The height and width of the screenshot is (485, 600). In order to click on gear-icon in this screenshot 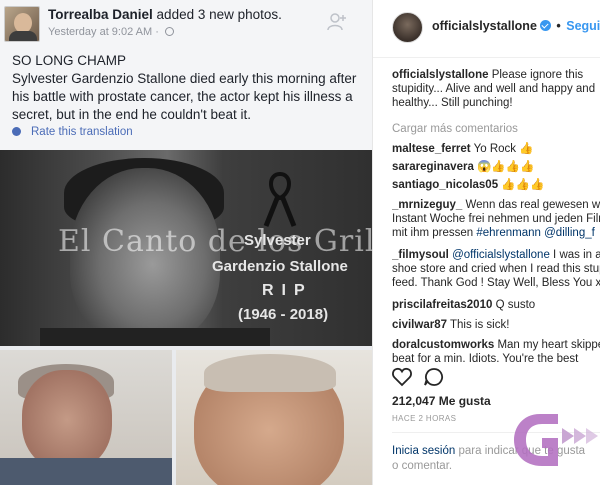, I will do `click(16, 131)`.